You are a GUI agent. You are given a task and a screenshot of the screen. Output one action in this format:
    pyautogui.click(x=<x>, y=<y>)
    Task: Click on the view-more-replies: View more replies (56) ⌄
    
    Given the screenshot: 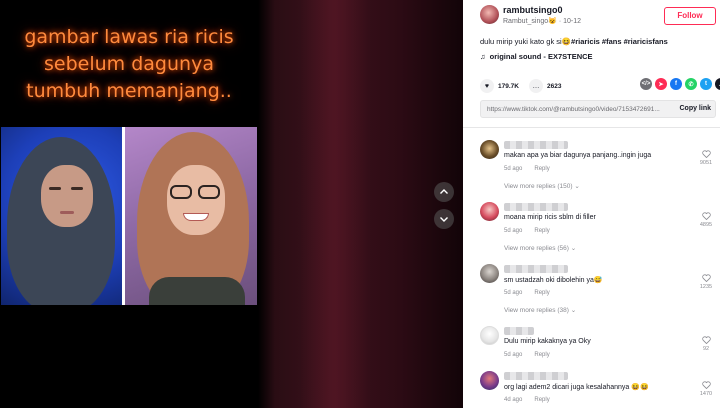 What is the action you would take?
    pyautogui.click(x=540, y=248)
    